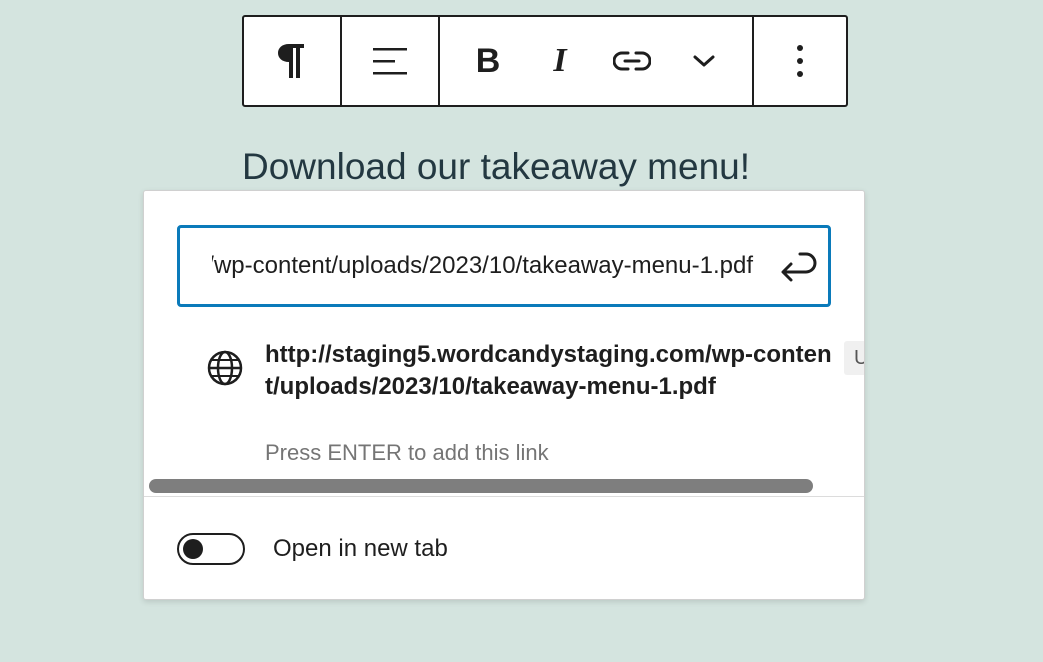  I want to click on align-left-icon, so click(390, 61).